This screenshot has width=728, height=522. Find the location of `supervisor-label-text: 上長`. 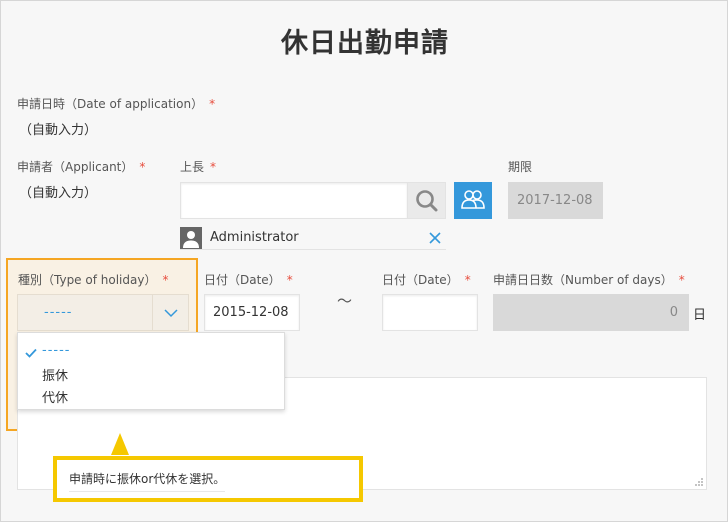

supervisor-label-text: 上長 is located at coordinates (192, 167).